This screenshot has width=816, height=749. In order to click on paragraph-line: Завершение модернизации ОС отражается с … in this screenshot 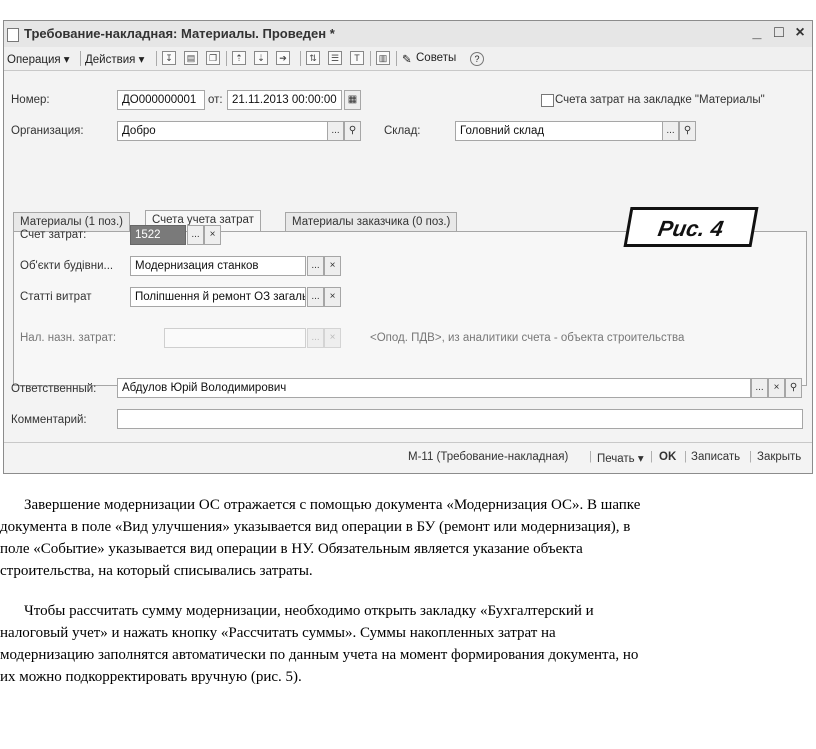, I will do `click(332, 505)`.